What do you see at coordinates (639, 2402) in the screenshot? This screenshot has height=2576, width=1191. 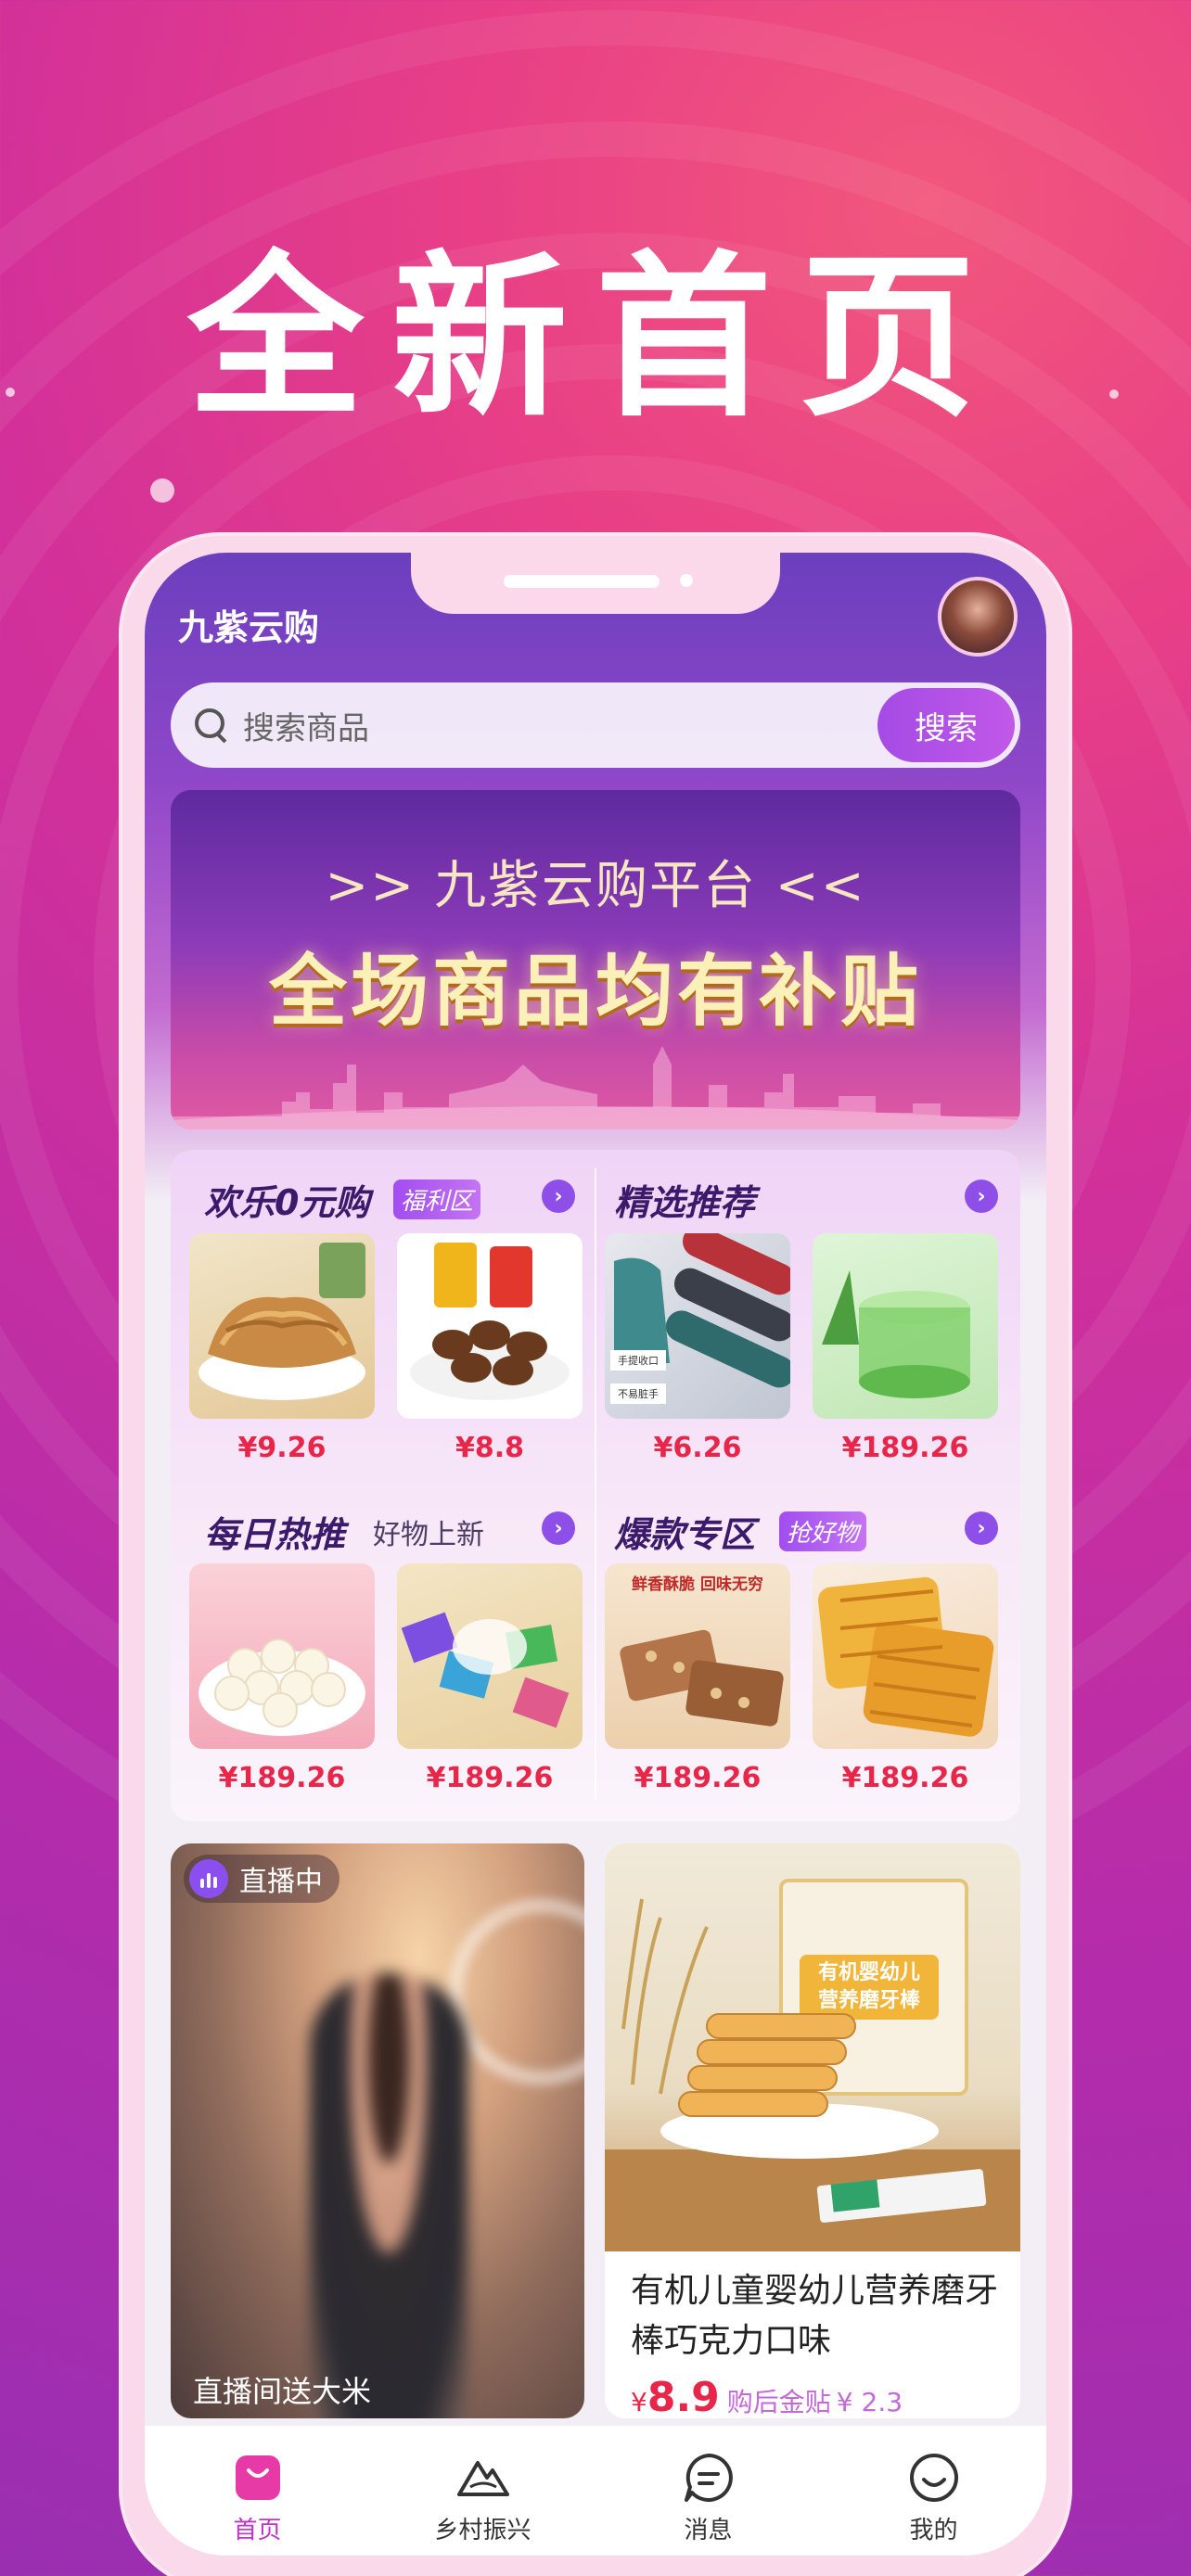 I see `currency-symbol: ¥` at bounding box center [639, 2402].